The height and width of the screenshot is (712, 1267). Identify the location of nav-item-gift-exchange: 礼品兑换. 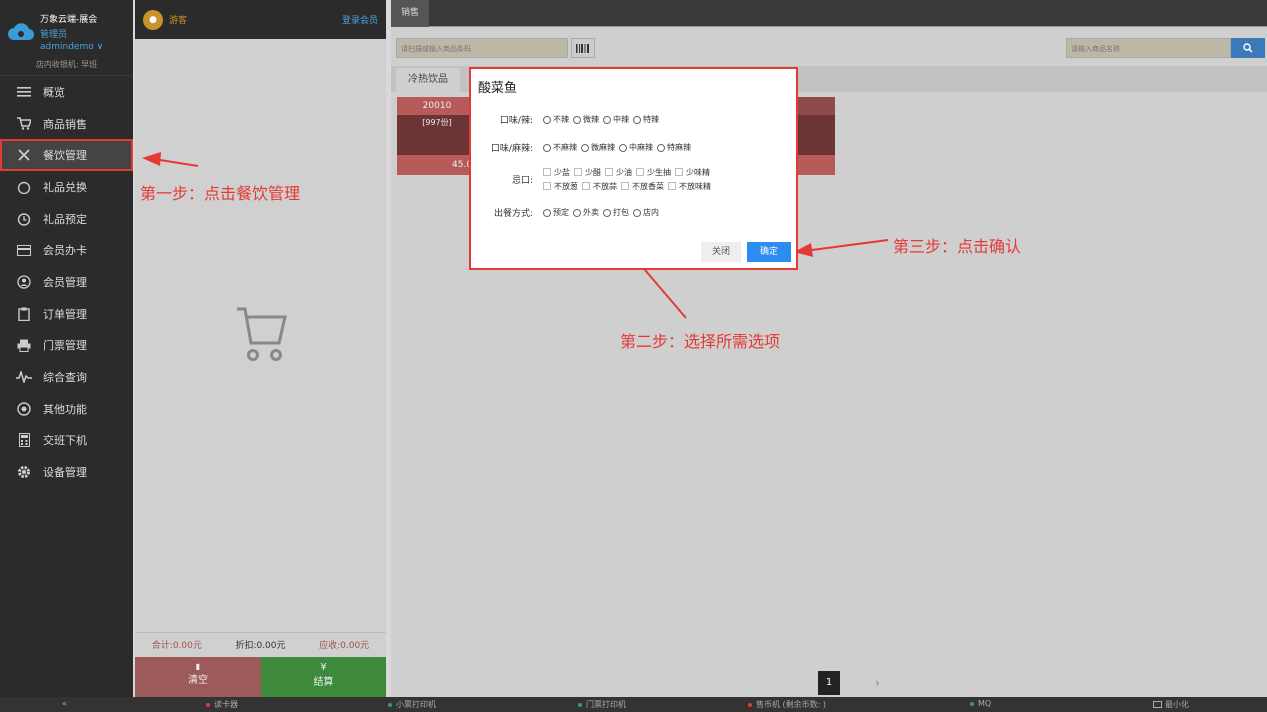
(66, 187).